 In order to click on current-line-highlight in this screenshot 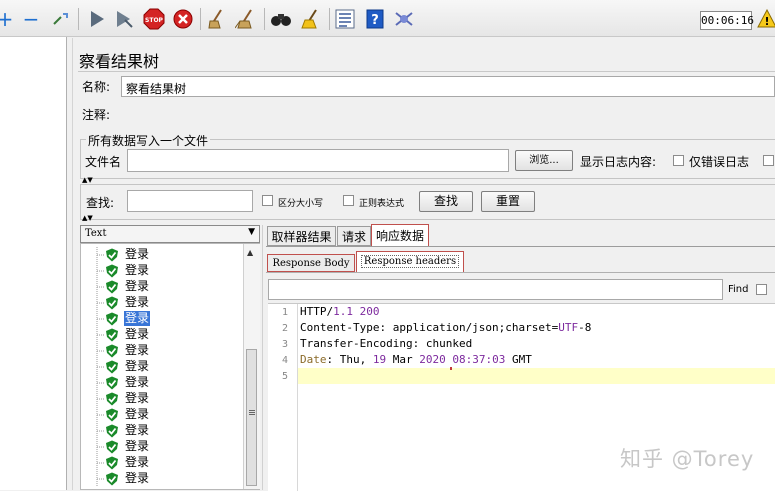, I will do `click(536, 376)`.